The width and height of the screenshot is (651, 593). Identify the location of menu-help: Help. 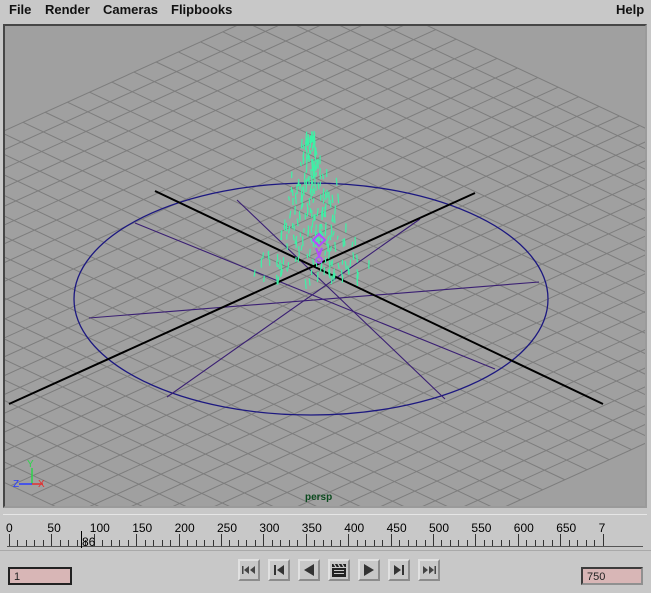
(630, 10).